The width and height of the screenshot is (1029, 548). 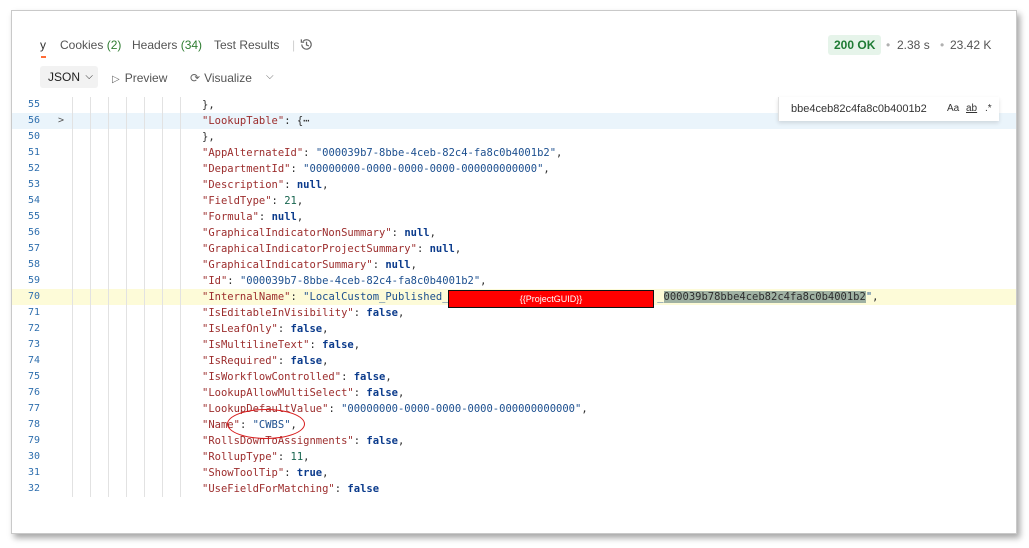 What do you see at coordinates (970, 45) in the screenshot?
I see `response-size: 23.42 K` at bounding box center [970, 45].